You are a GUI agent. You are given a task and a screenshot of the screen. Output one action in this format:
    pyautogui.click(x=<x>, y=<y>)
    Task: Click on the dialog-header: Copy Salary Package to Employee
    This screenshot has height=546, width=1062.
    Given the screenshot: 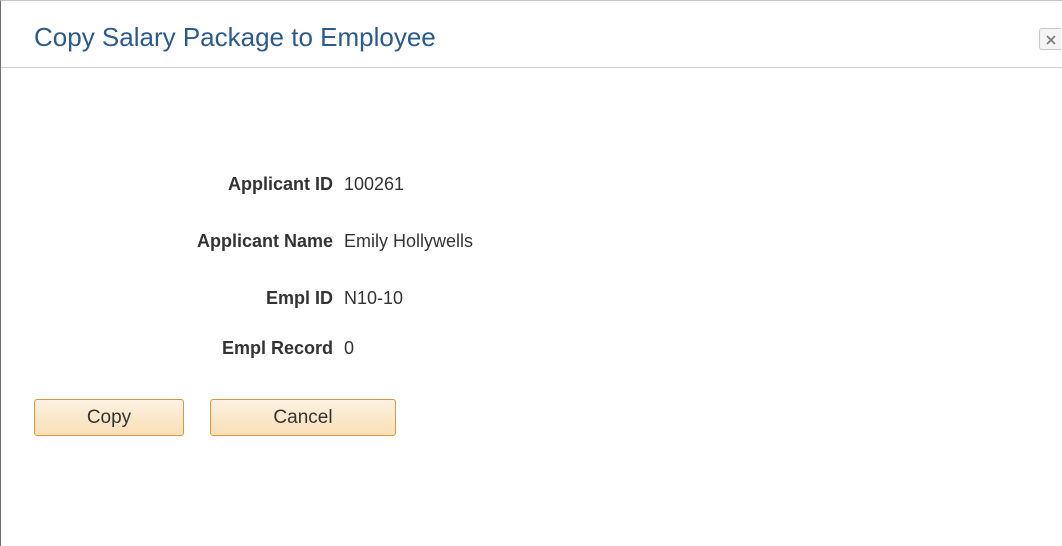 What is the action you would take?
    pyautogui.click(x=531, y=34)
    